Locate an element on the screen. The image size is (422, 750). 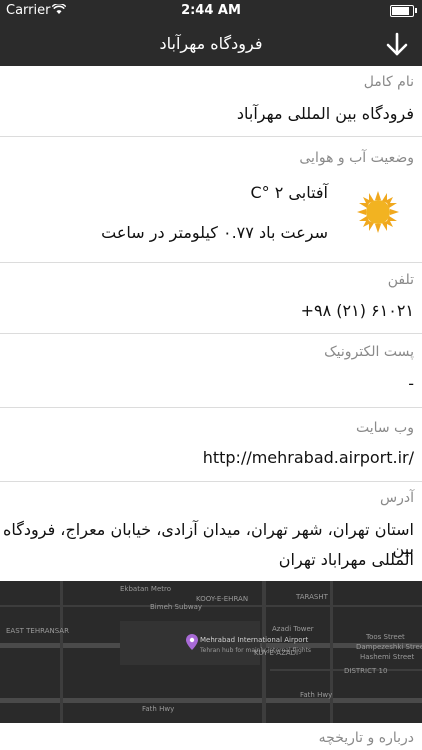
website-link: http://mehrabad.airport.ir/ is located at coordinates (308, 457).